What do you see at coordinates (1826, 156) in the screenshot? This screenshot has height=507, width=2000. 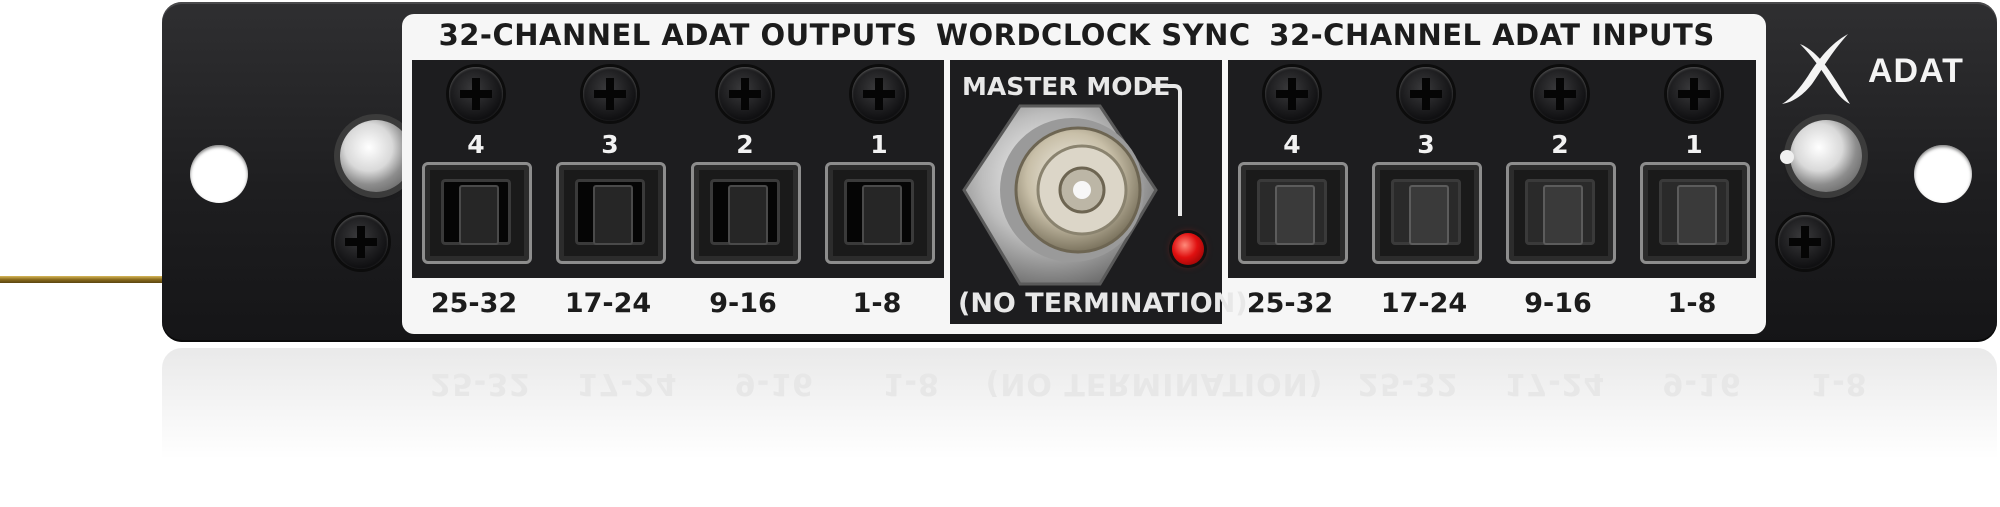 I see `right-thumbscrew` at bounding box center [1826, 156].